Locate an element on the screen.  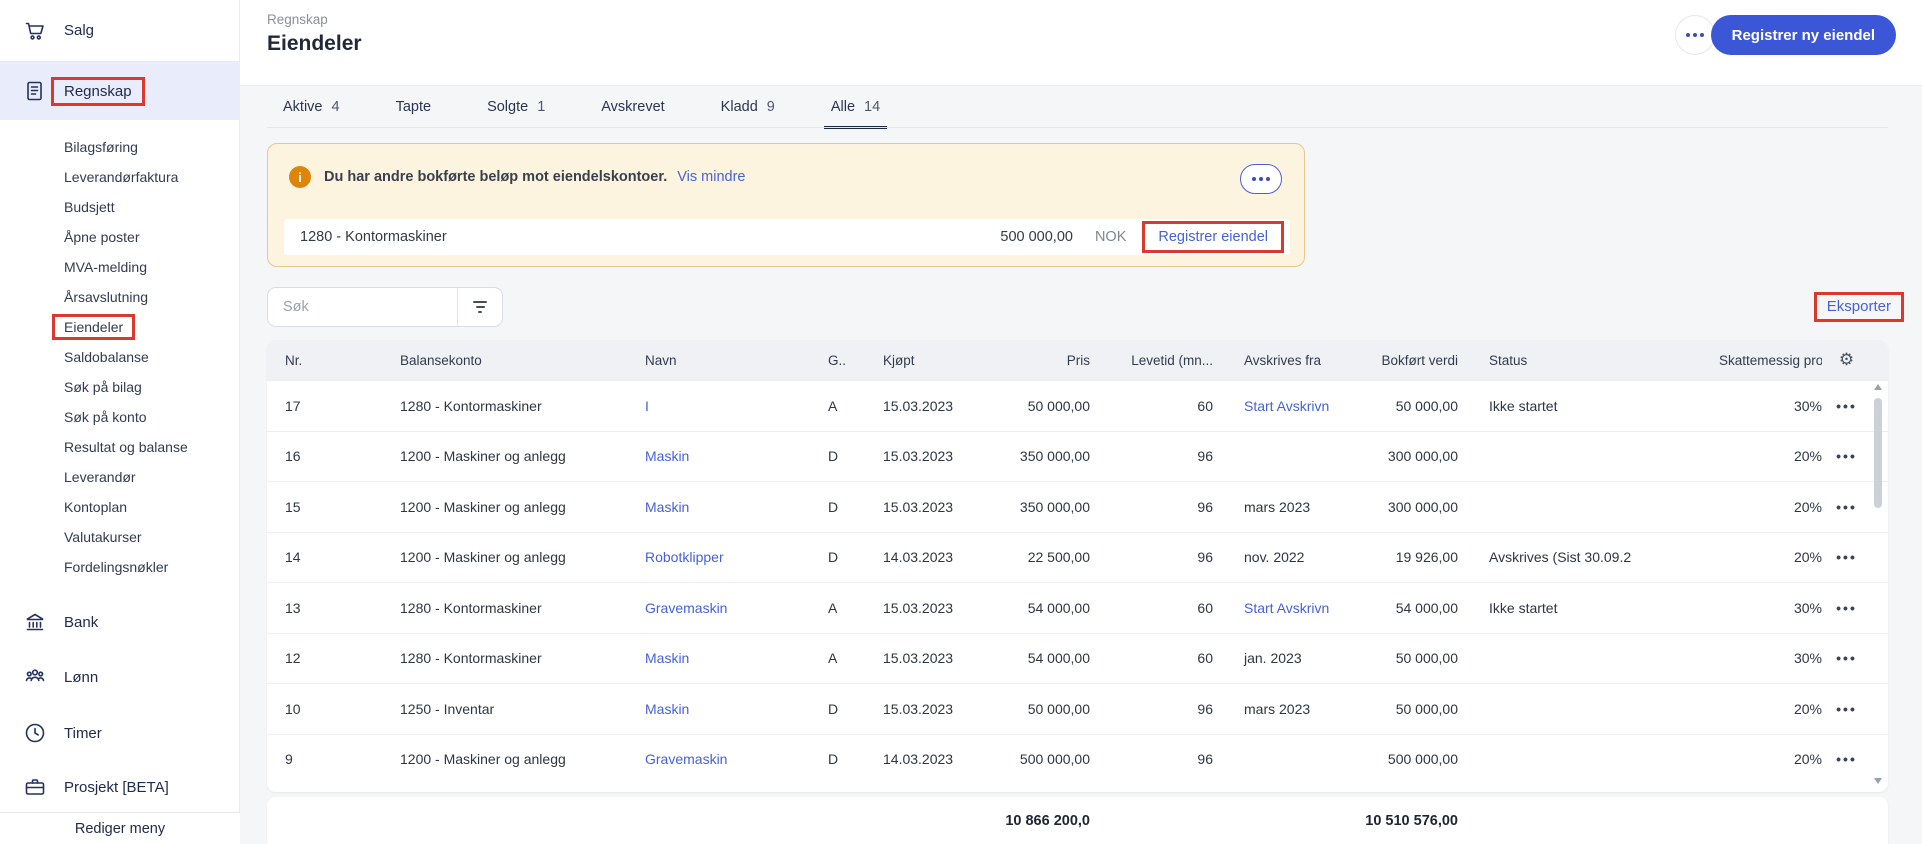
col-g: G.. is located at coordinates (855, 360).